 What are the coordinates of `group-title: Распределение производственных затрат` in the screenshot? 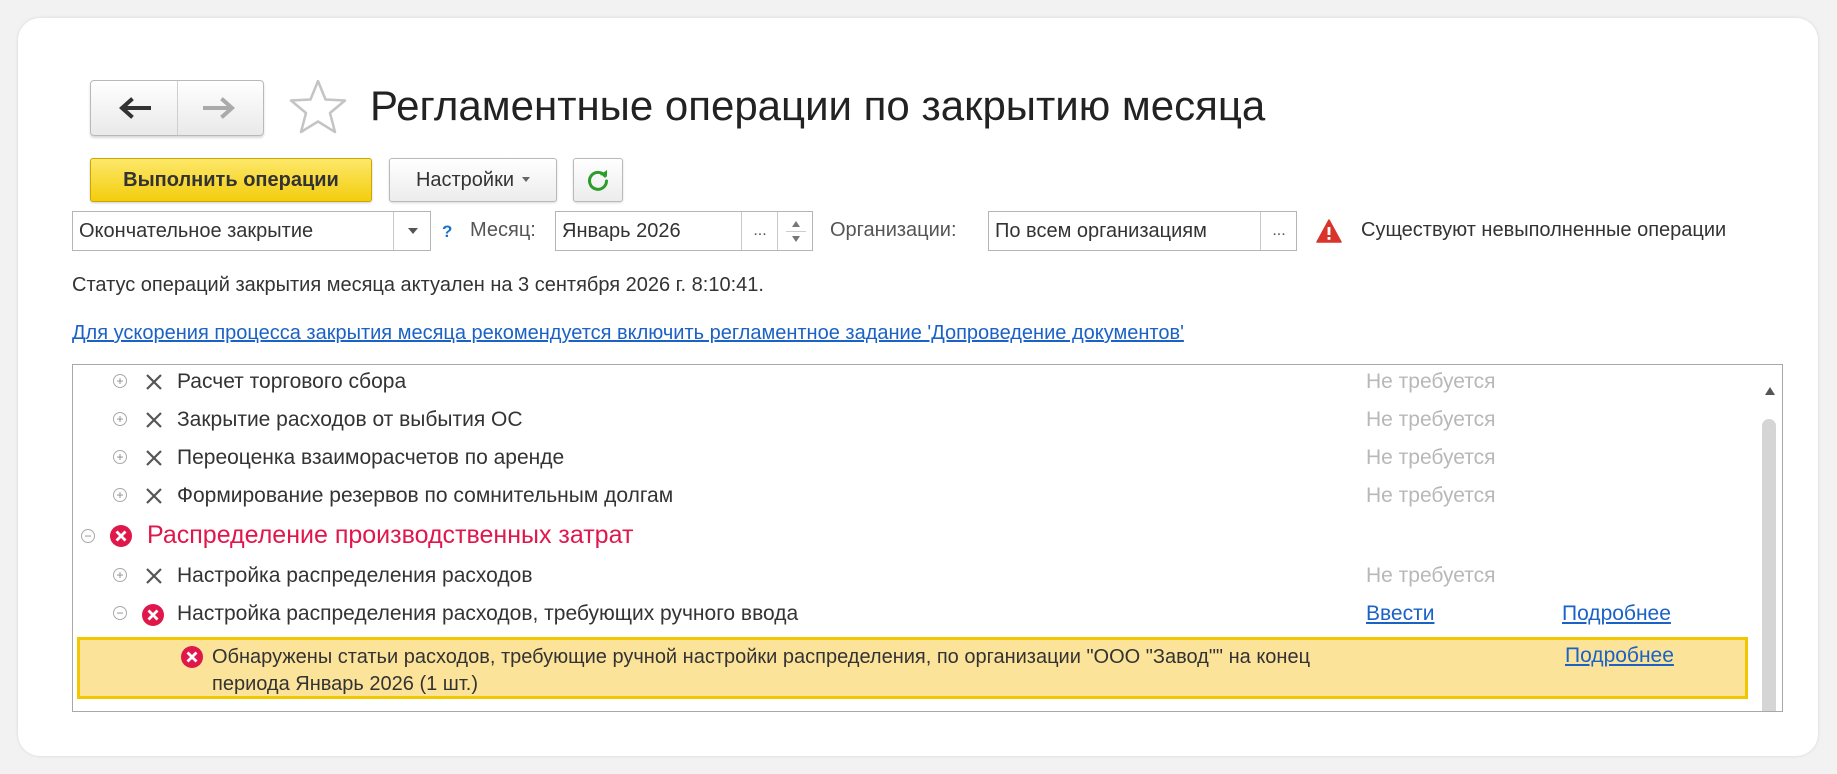 It's located at (390, 535).